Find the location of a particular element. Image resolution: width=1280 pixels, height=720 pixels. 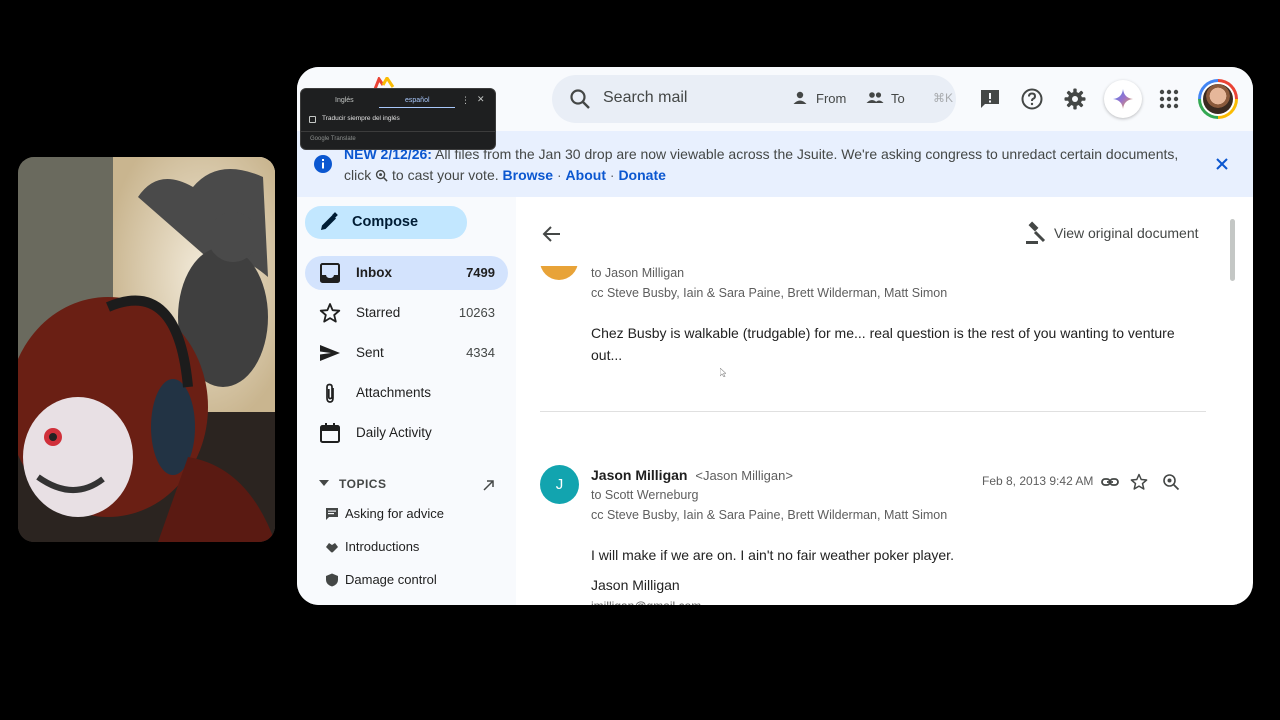

sidebar-item-daily-activity: Daily Activity is located at coordinates (406, 433).